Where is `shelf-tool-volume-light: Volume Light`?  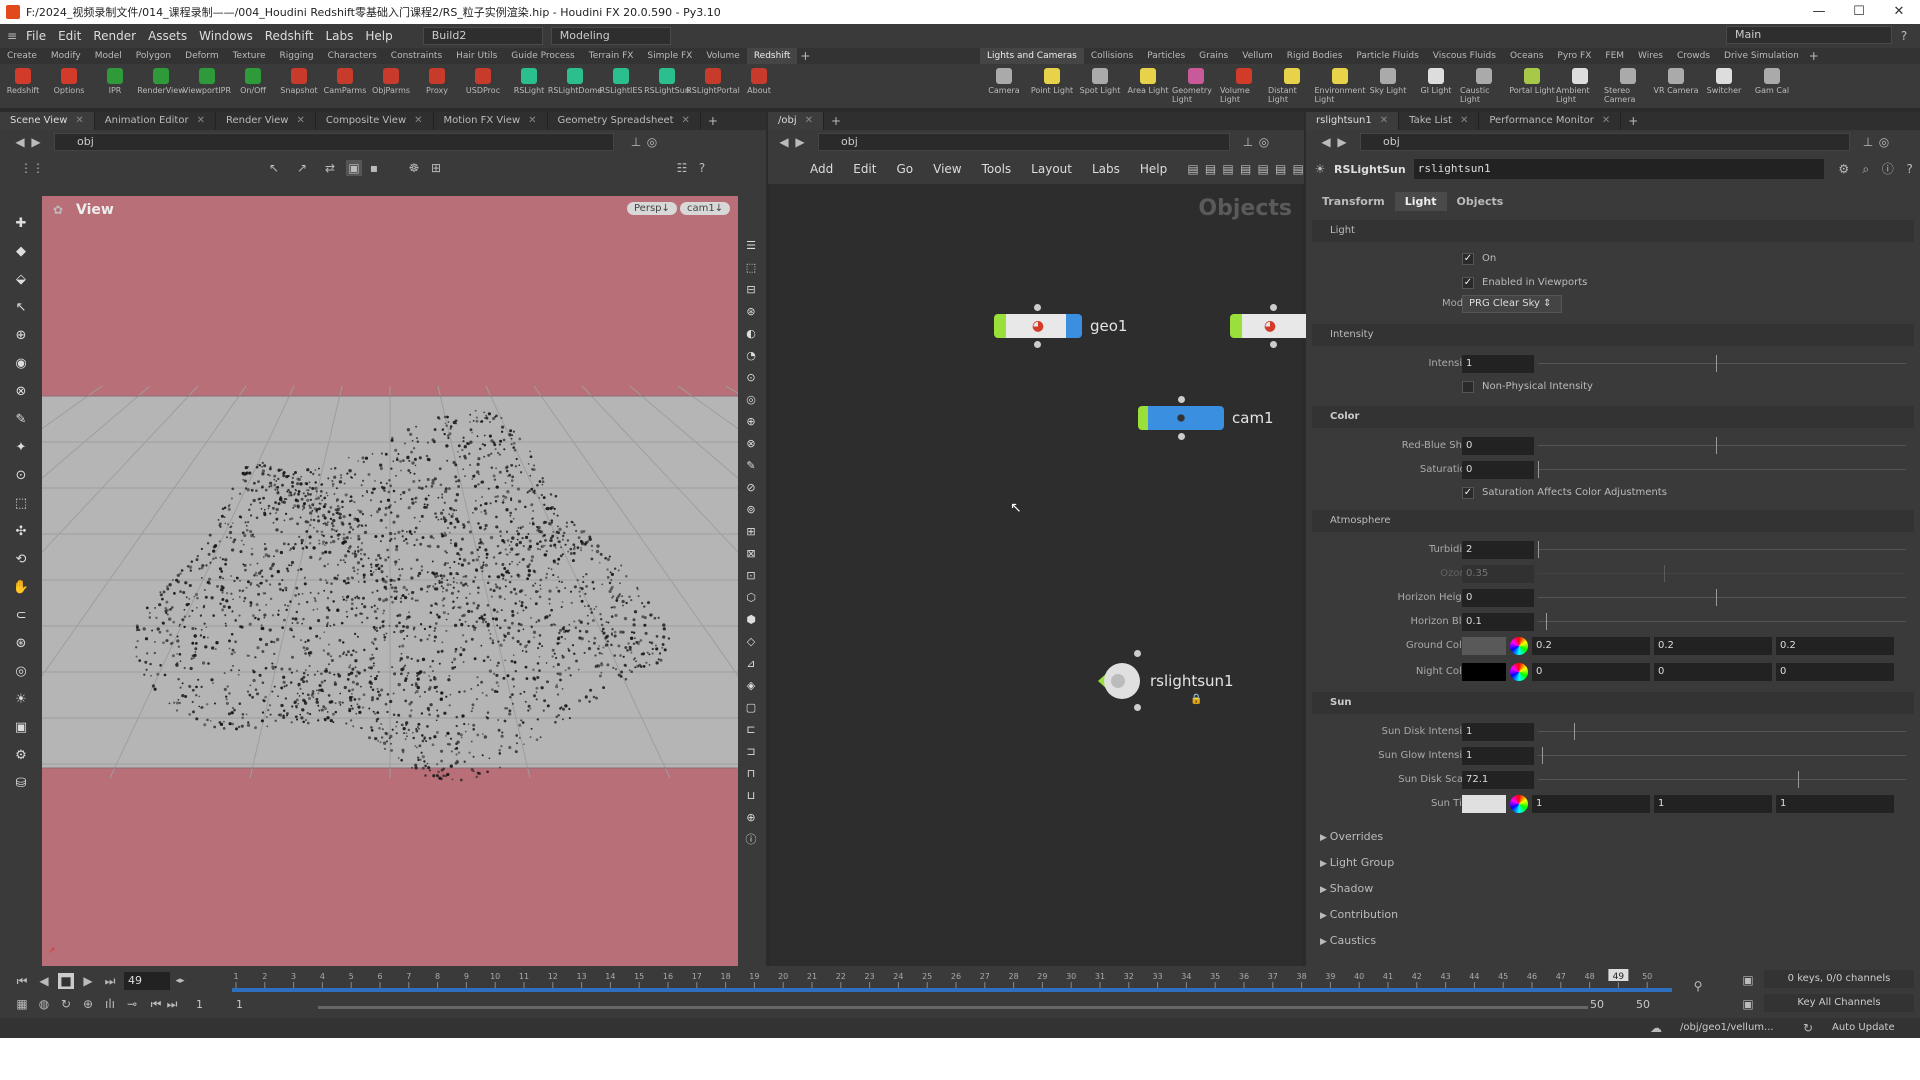 shelf-tool-volume-light: Volume Light is located at coordinates (1244, 86).